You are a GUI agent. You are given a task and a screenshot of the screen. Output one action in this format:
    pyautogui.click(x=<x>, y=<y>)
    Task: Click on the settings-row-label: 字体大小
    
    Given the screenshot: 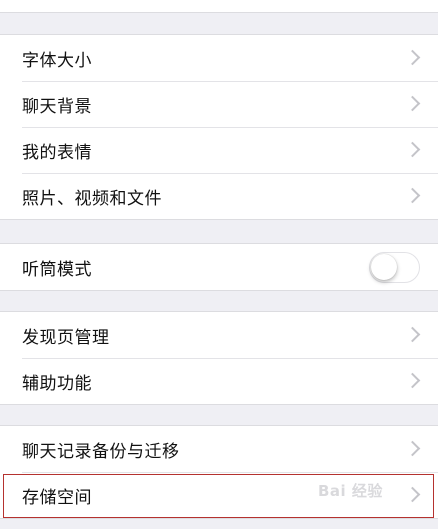 What is the action you would take?
    pyautogui.click(x=57, y=60)
    